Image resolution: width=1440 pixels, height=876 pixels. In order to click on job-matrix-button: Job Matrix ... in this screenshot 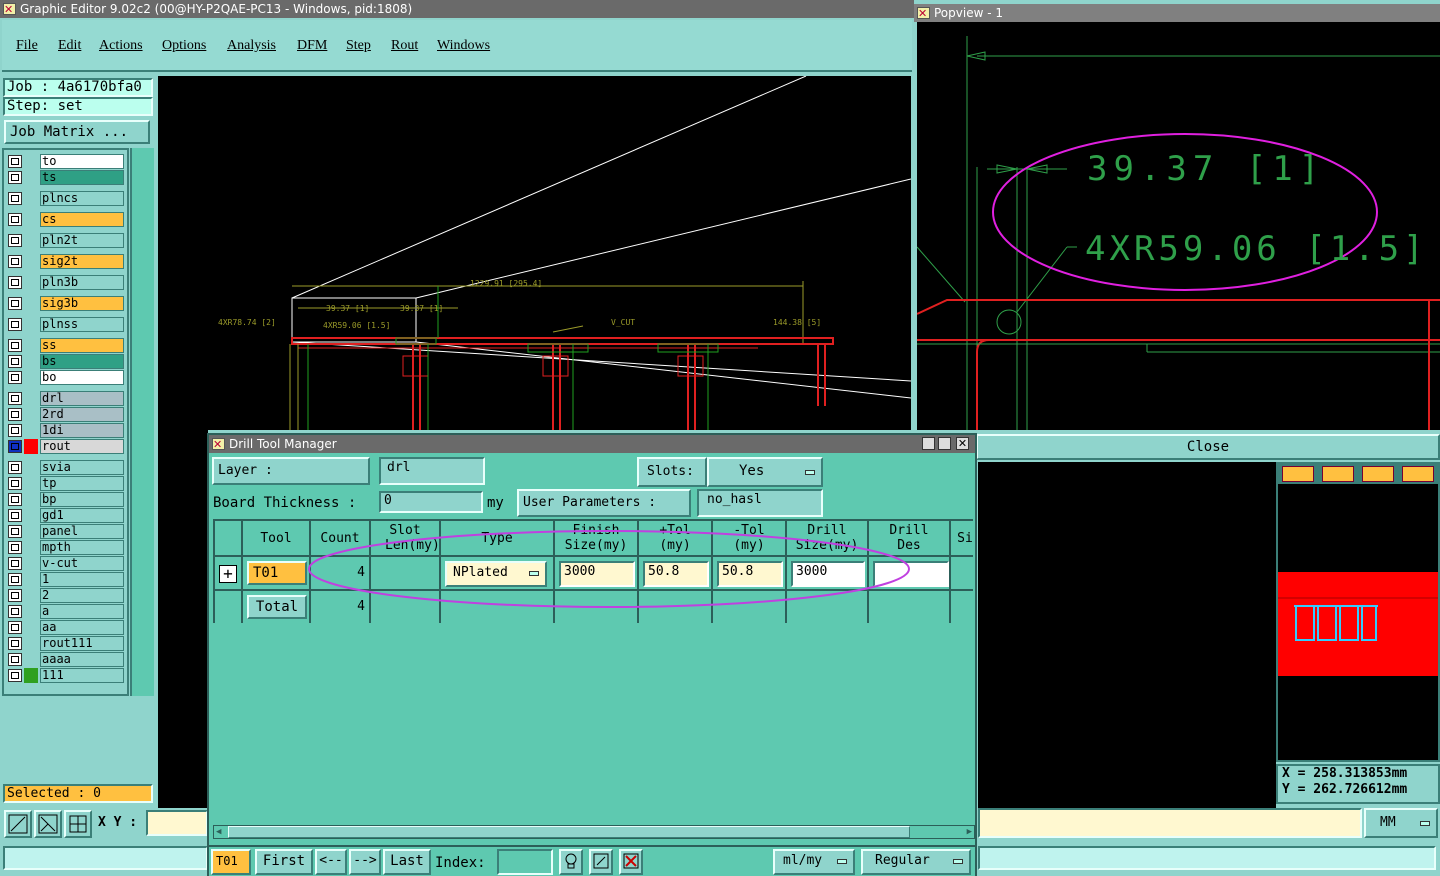, I will do `click(77, 132)`.